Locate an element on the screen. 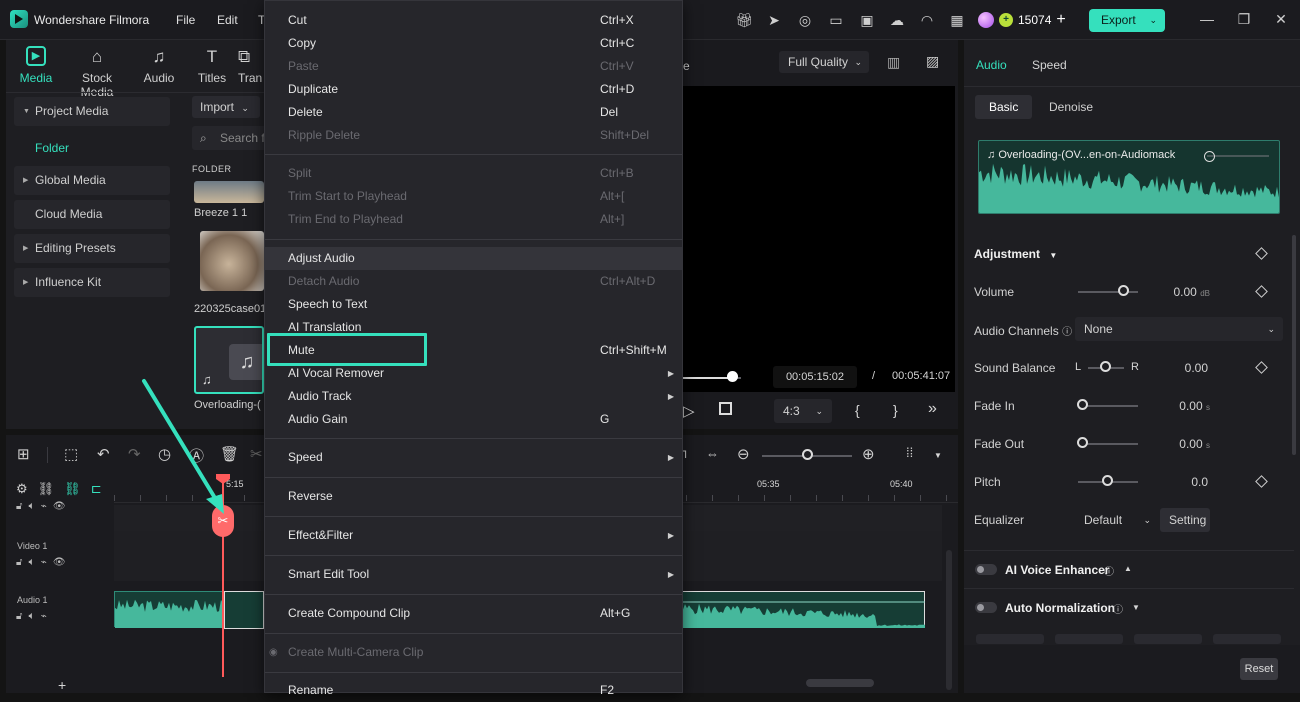 The width and height of the screenshot is (1300, 702). track-controls-audio: 🔓︎🔈︎⌁ is located at coordinates (34, 616).